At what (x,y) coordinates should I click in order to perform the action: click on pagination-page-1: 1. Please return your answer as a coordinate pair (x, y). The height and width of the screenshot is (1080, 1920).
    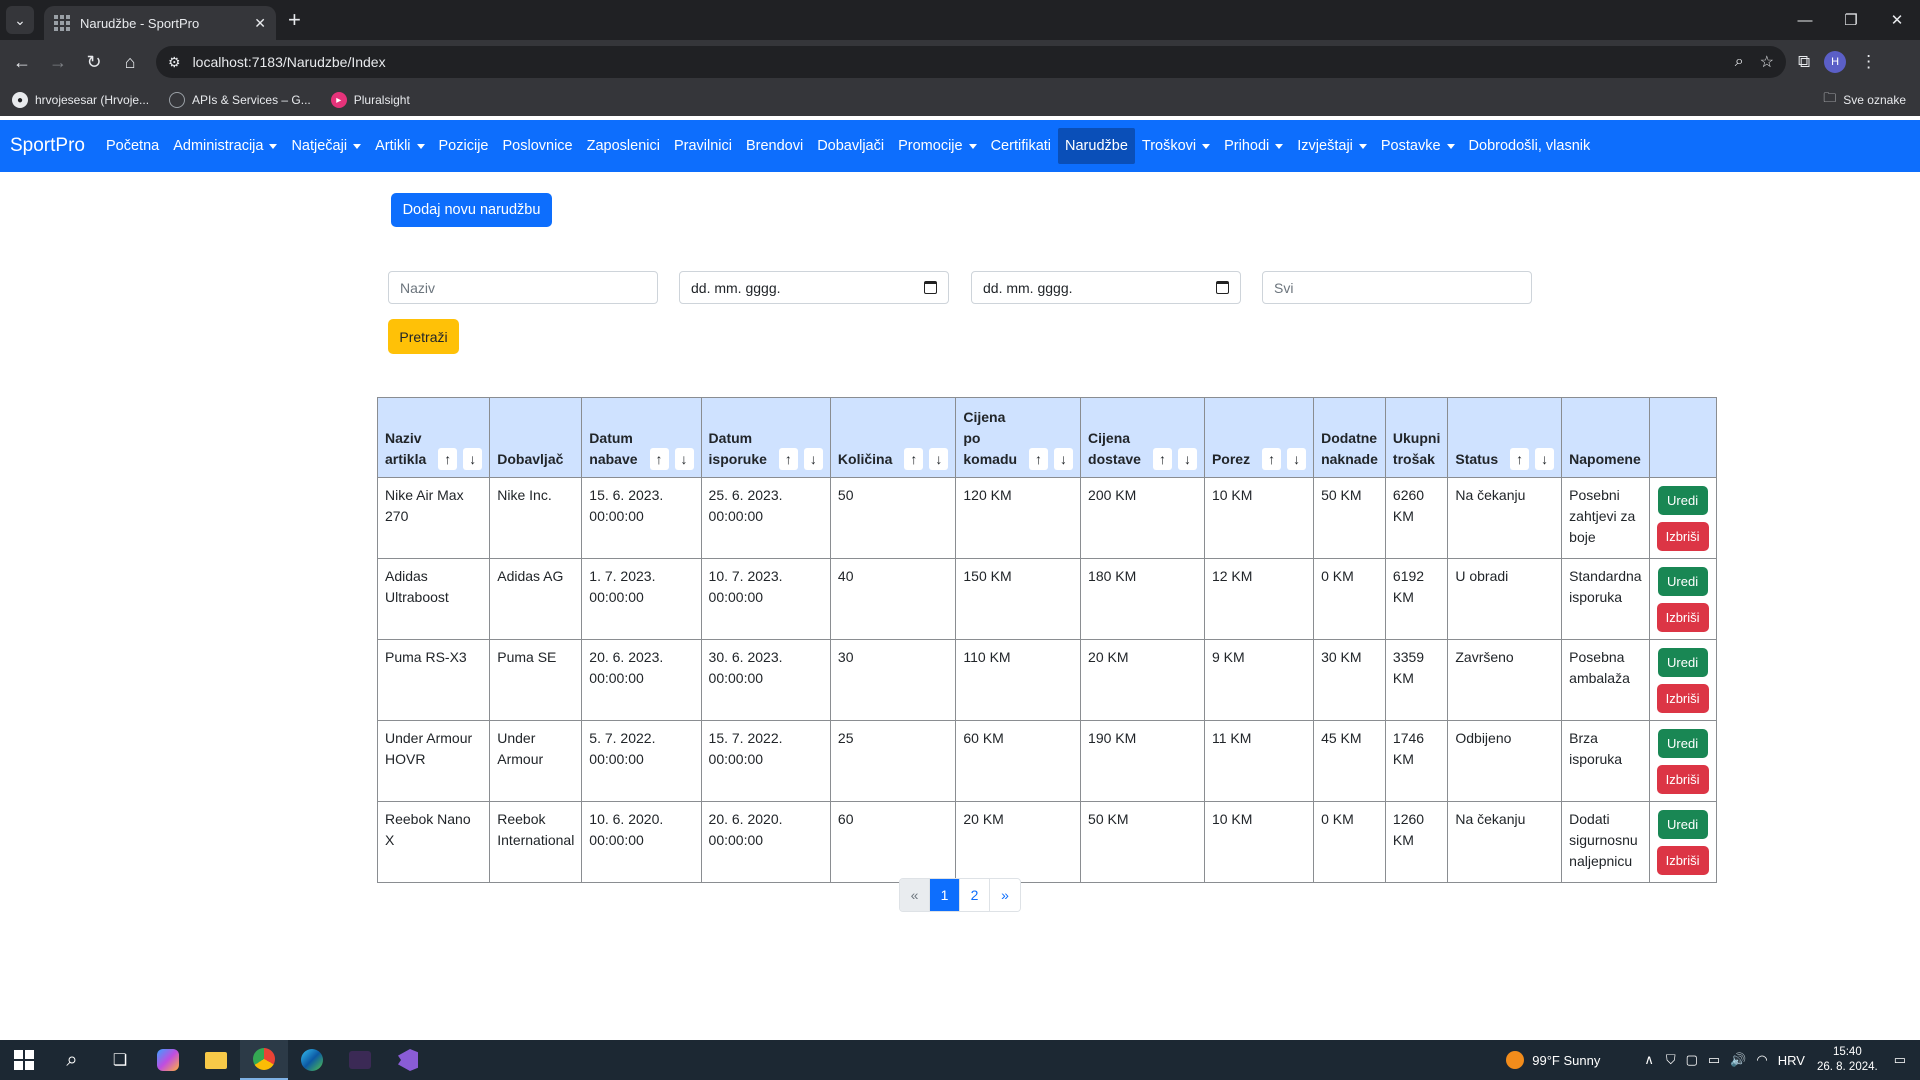
    Looking at the image, I should click on (945, 895).